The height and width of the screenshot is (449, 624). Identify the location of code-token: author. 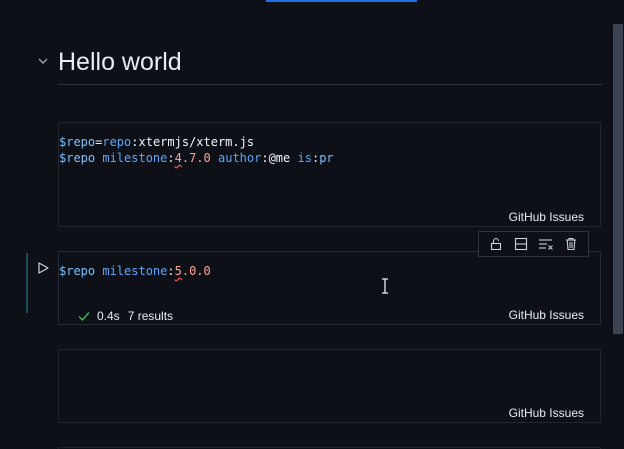
(240, 158).